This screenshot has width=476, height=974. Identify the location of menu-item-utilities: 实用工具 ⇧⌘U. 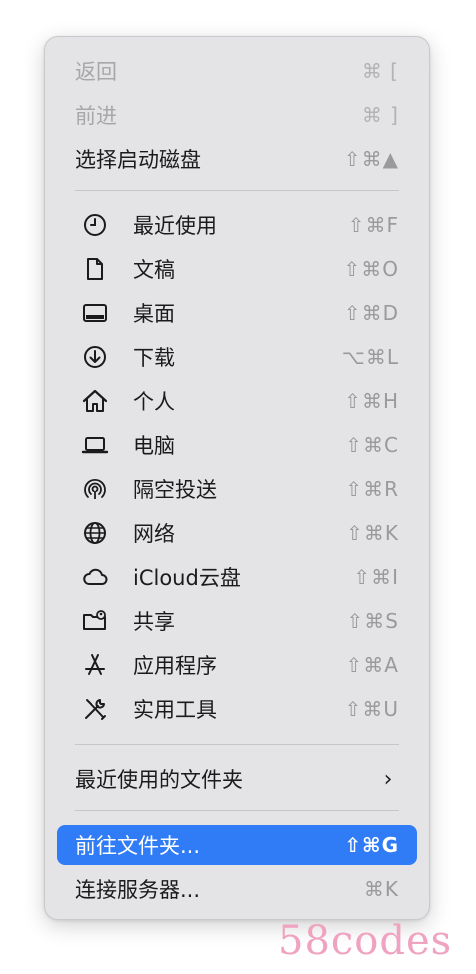
(237, 709).